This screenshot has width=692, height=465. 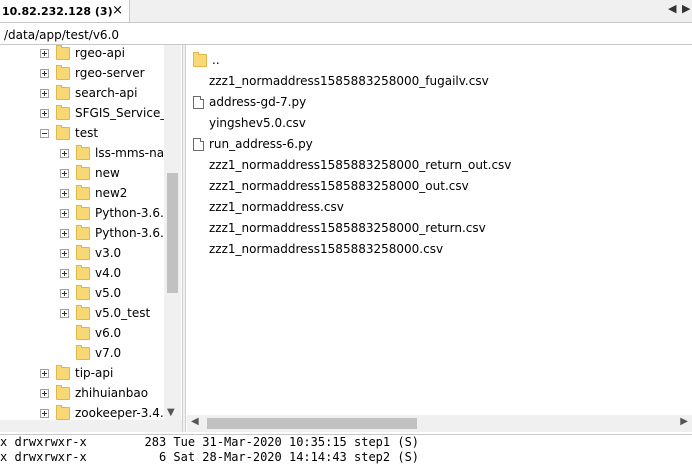 I want to click on tree-item: v5.0, so click(x=90, y=293).